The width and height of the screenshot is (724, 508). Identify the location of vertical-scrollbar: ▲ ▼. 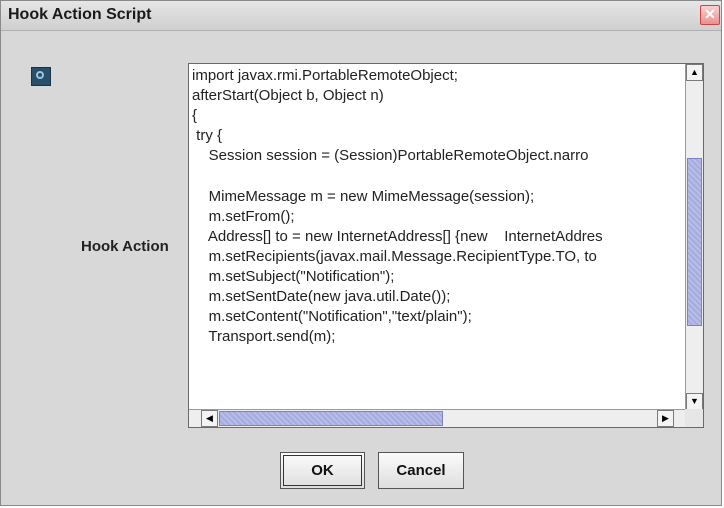
(694, 237).